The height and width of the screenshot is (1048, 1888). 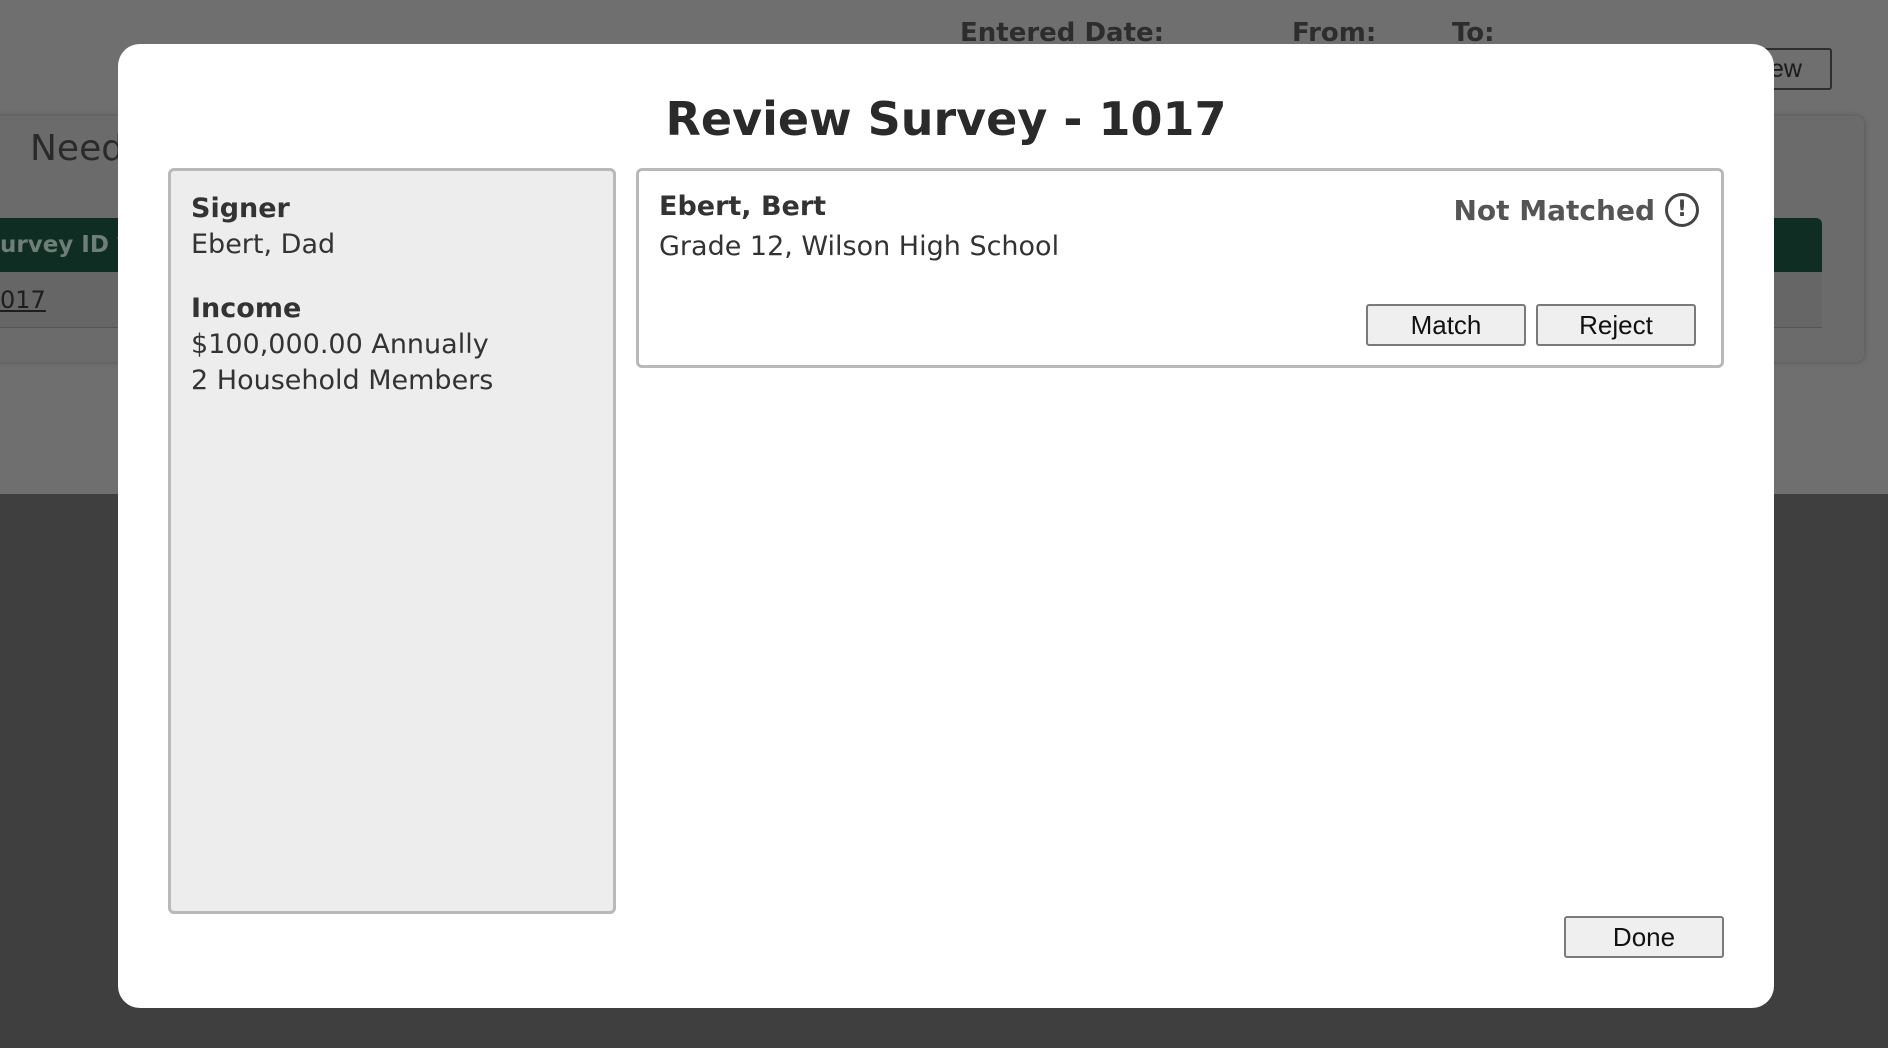 What do you see at coordinates (859, 246) in the screenshot?
I see `student-grade-school: Grade 12, Wilson High School` at bounding box center [859, 246].